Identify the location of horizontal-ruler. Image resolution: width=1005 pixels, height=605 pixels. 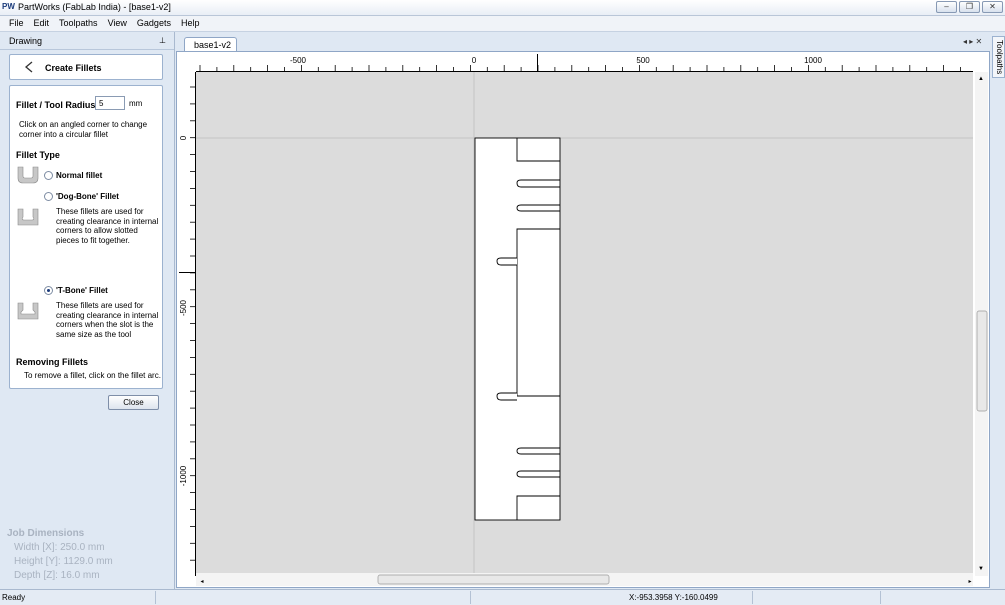
(592, 62).